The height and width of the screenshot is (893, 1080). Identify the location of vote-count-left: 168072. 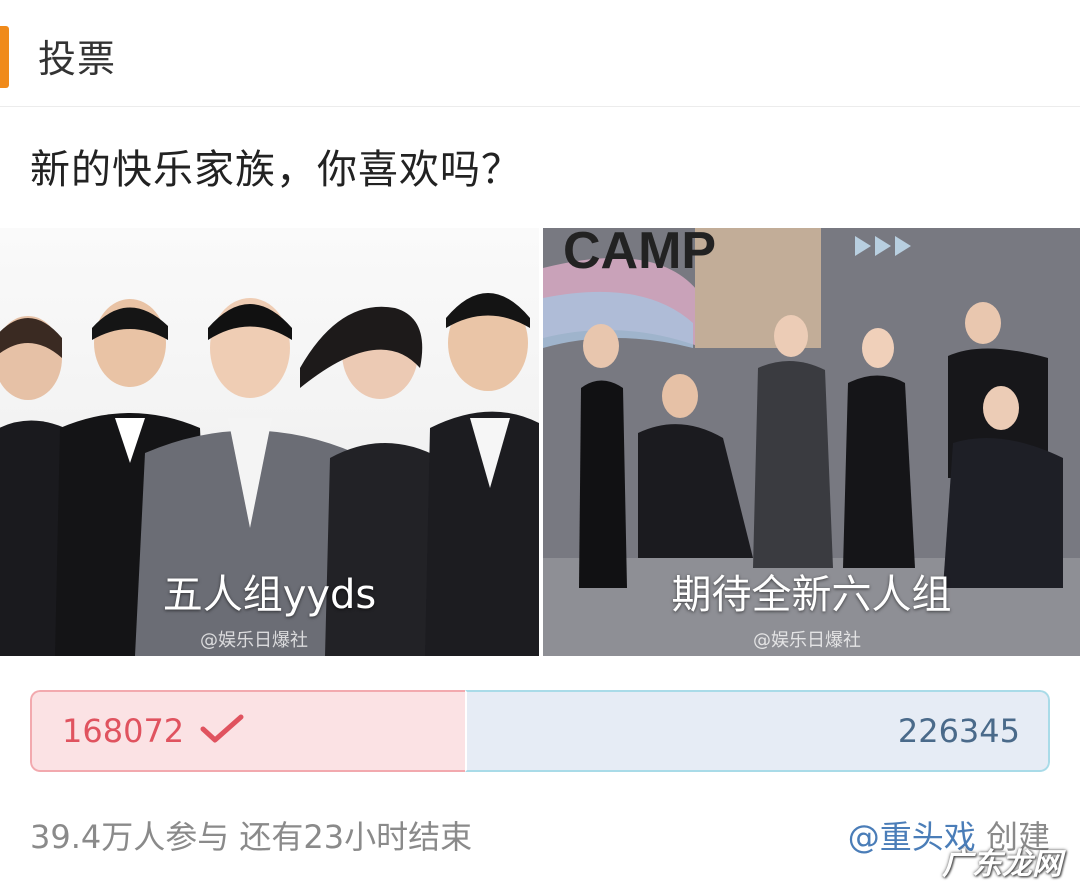
(123, 731).